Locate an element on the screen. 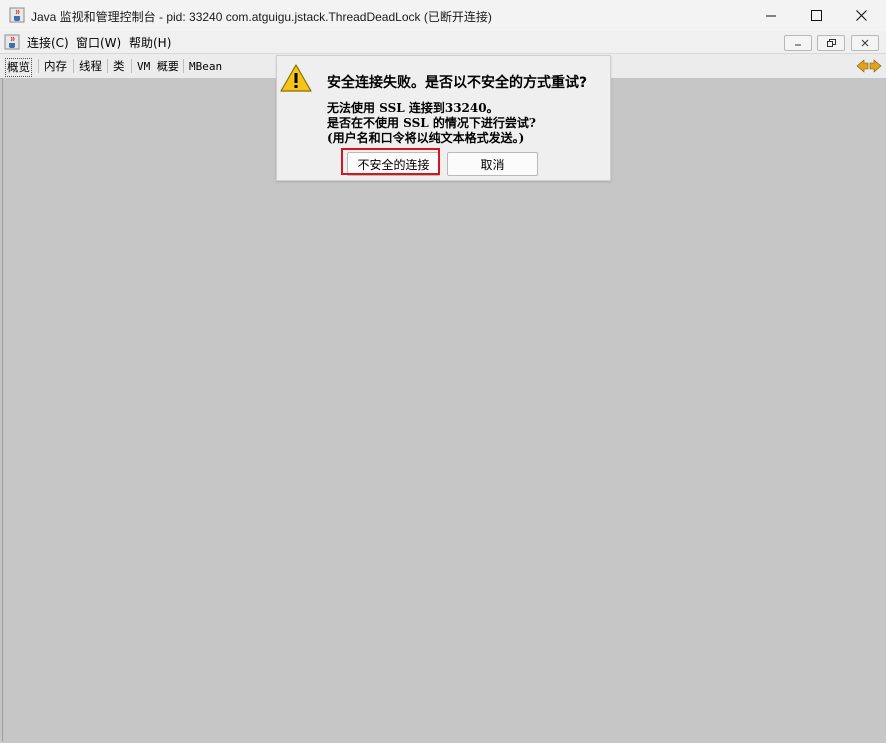  tab-memory: 内存 is located at coordinates (55, 66).